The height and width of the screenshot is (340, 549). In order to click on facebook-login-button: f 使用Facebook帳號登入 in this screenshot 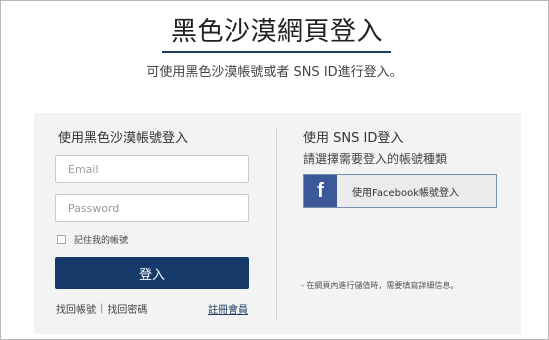, I will do `click(400, 191)`.